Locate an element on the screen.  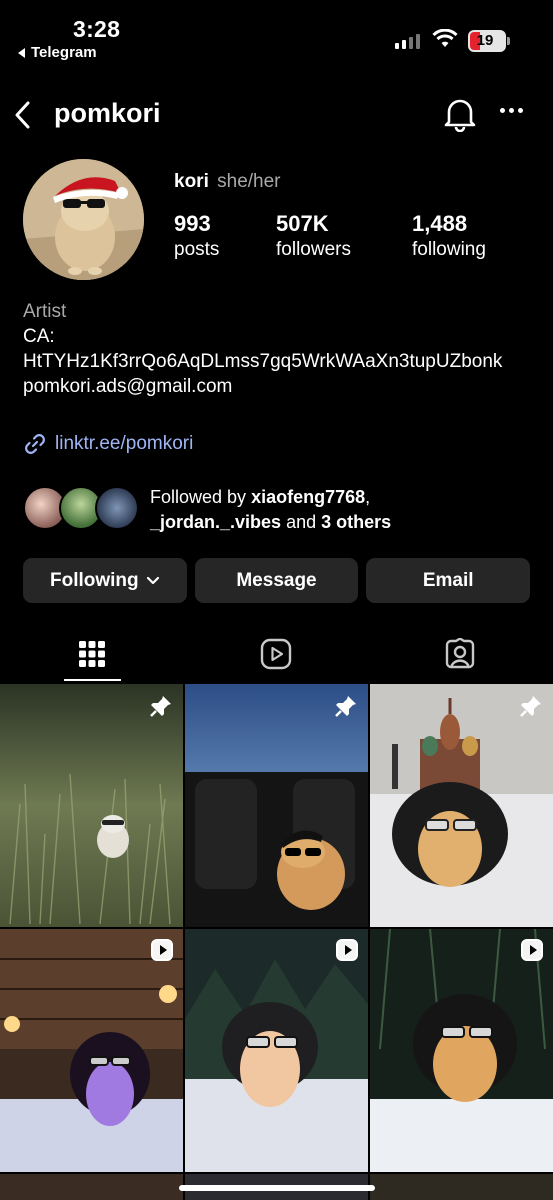
battery-level: 19 is located at coordinates (485, 40).